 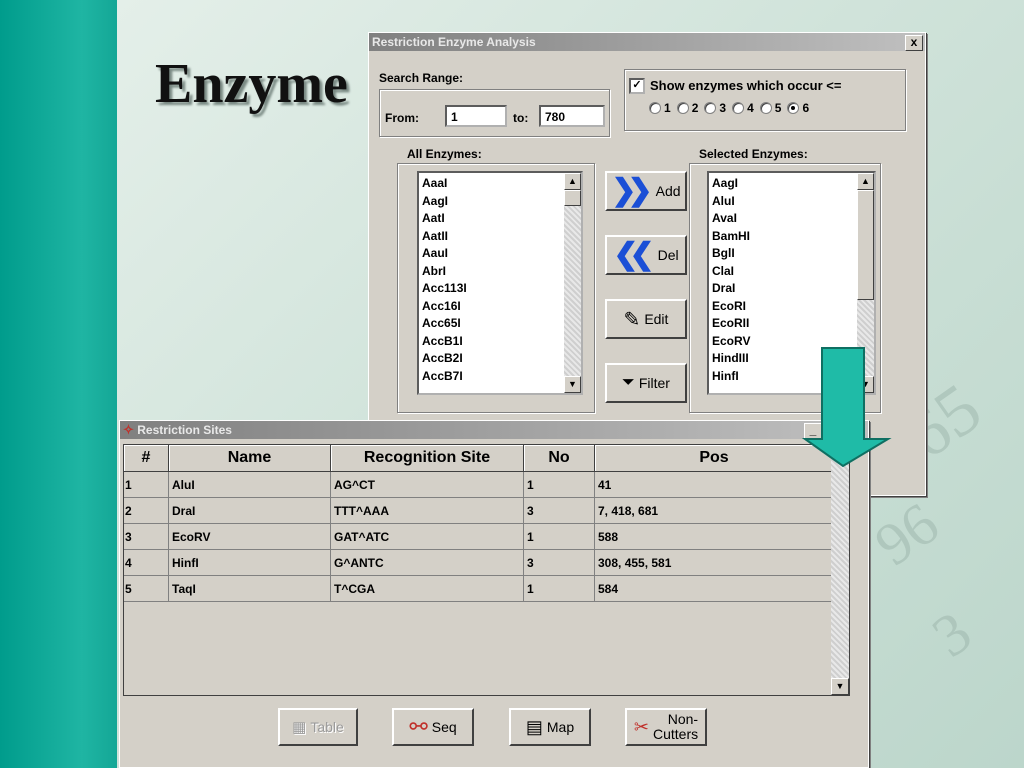 I want to click on column-header: Pos, so click(x=714, y=458).